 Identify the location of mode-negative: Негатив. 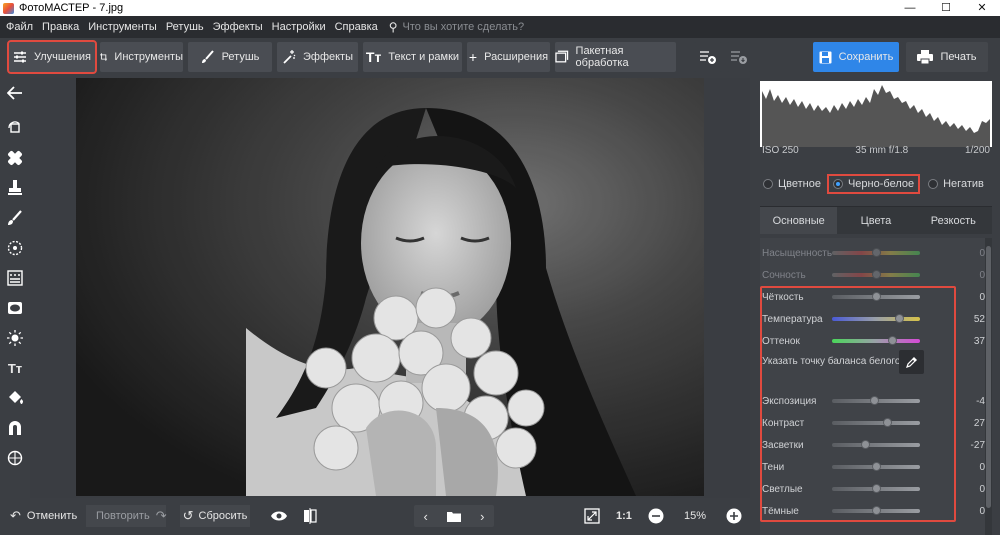
(956, 184).